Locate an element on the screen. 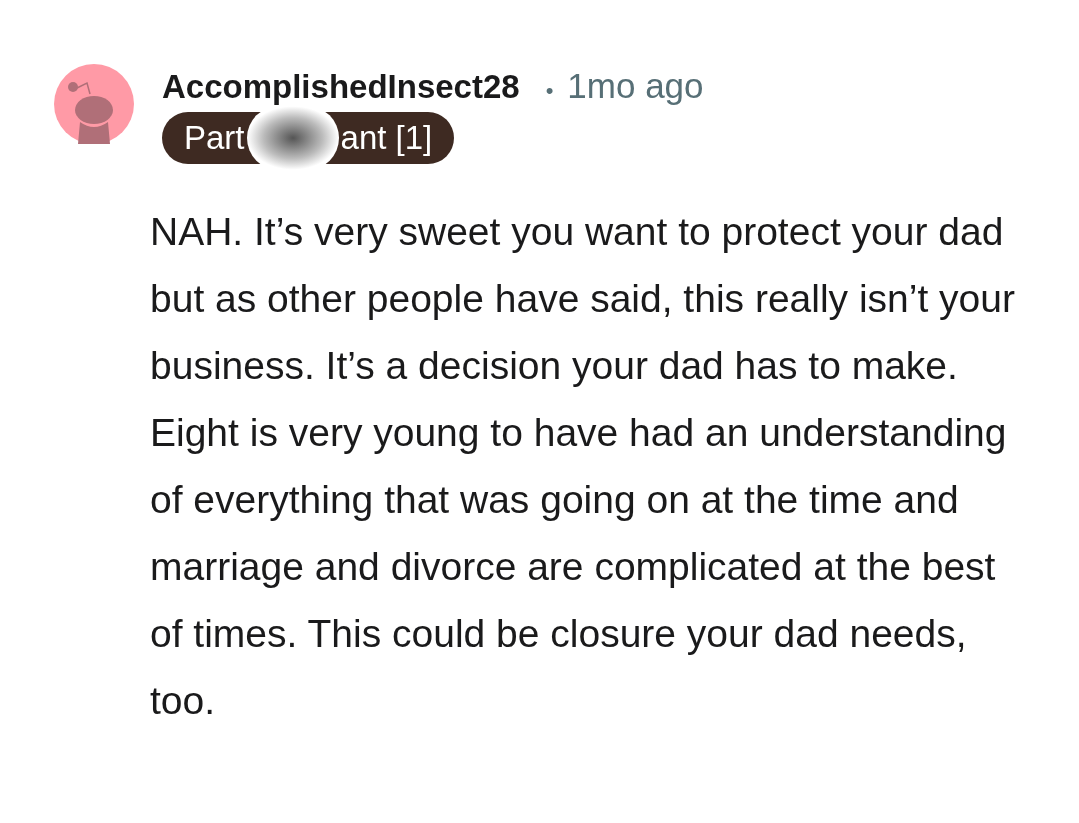 Image resolution: width=1079 pixels, height=823 pixels. flair-text: ant [1] is located at coordinates (386, 138).